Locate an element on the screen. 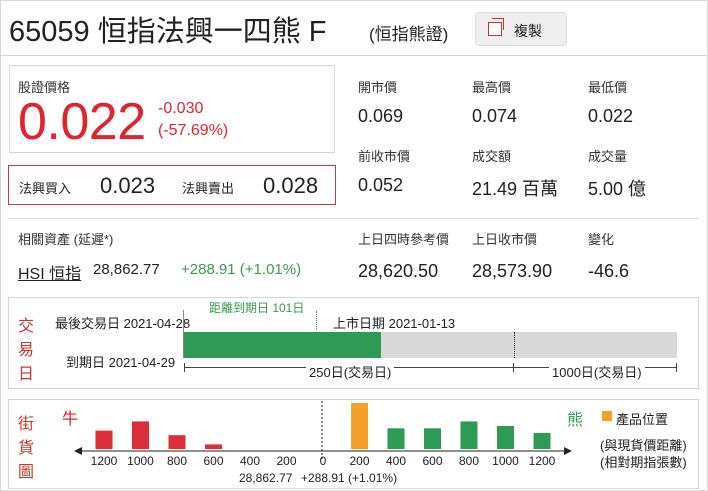  stat-volume-label: 成交量 is located at coordinates (608, 156).